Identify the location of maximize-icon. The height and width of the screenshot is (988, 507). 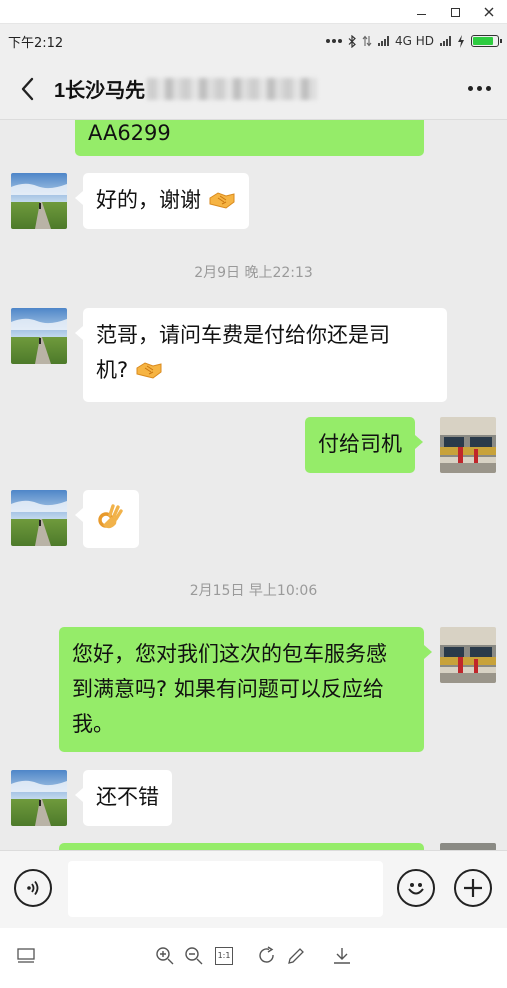
(455, 12).